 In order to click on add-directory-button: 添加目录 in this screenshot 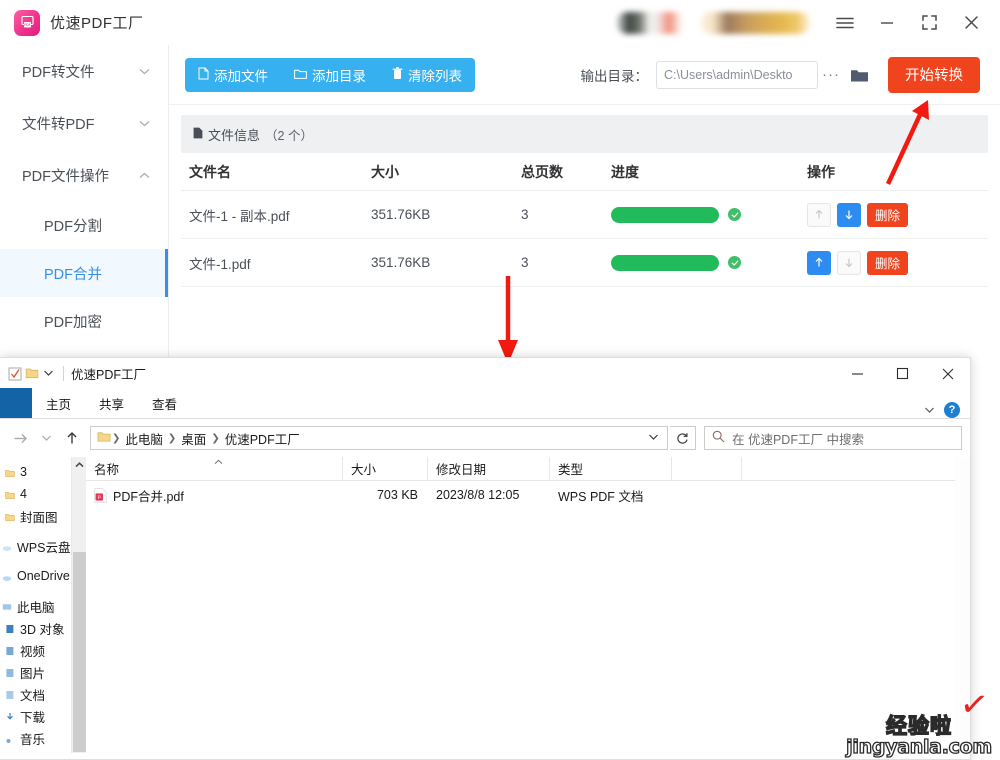, I will do `click(330, 75)`.